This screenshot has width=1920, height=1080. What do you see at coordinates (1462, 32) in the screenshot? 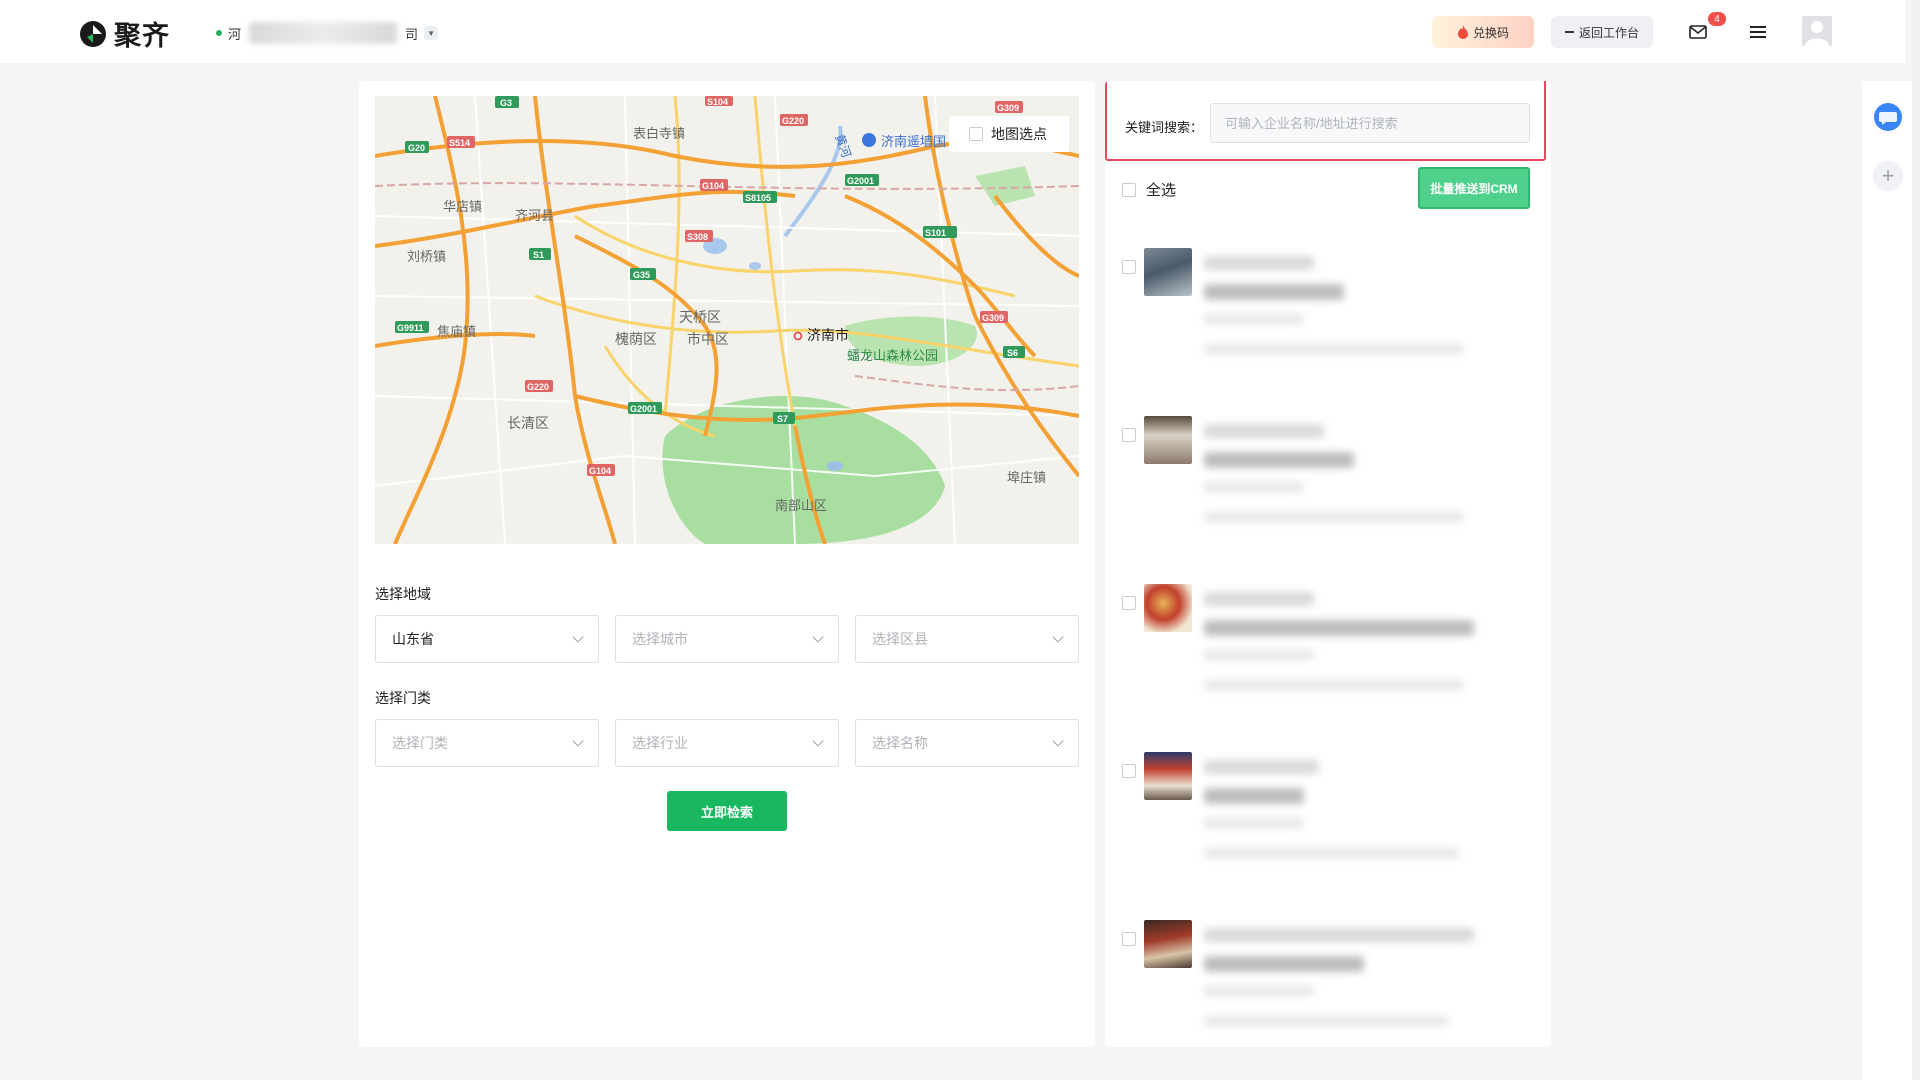
I see `fire-icon` at bounding box center [1462, 32].